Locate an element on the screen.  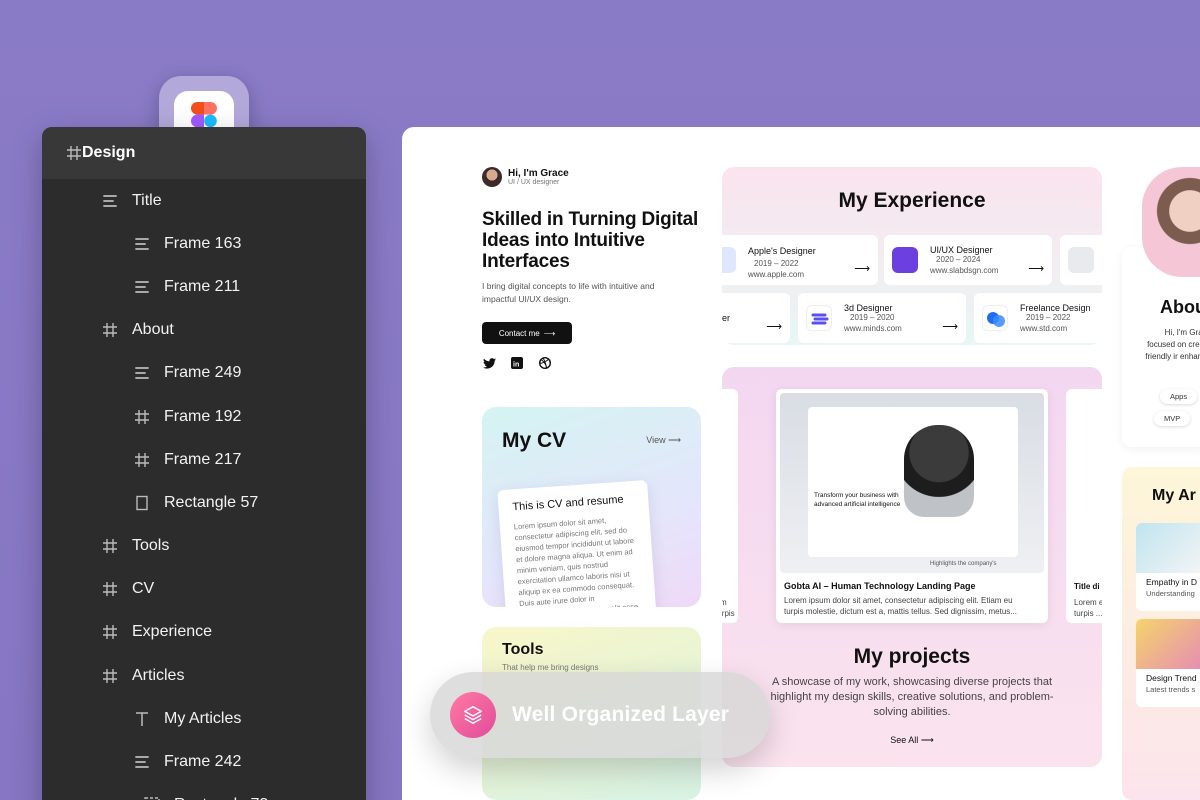
article-image is located at coordinates (1168, 548).